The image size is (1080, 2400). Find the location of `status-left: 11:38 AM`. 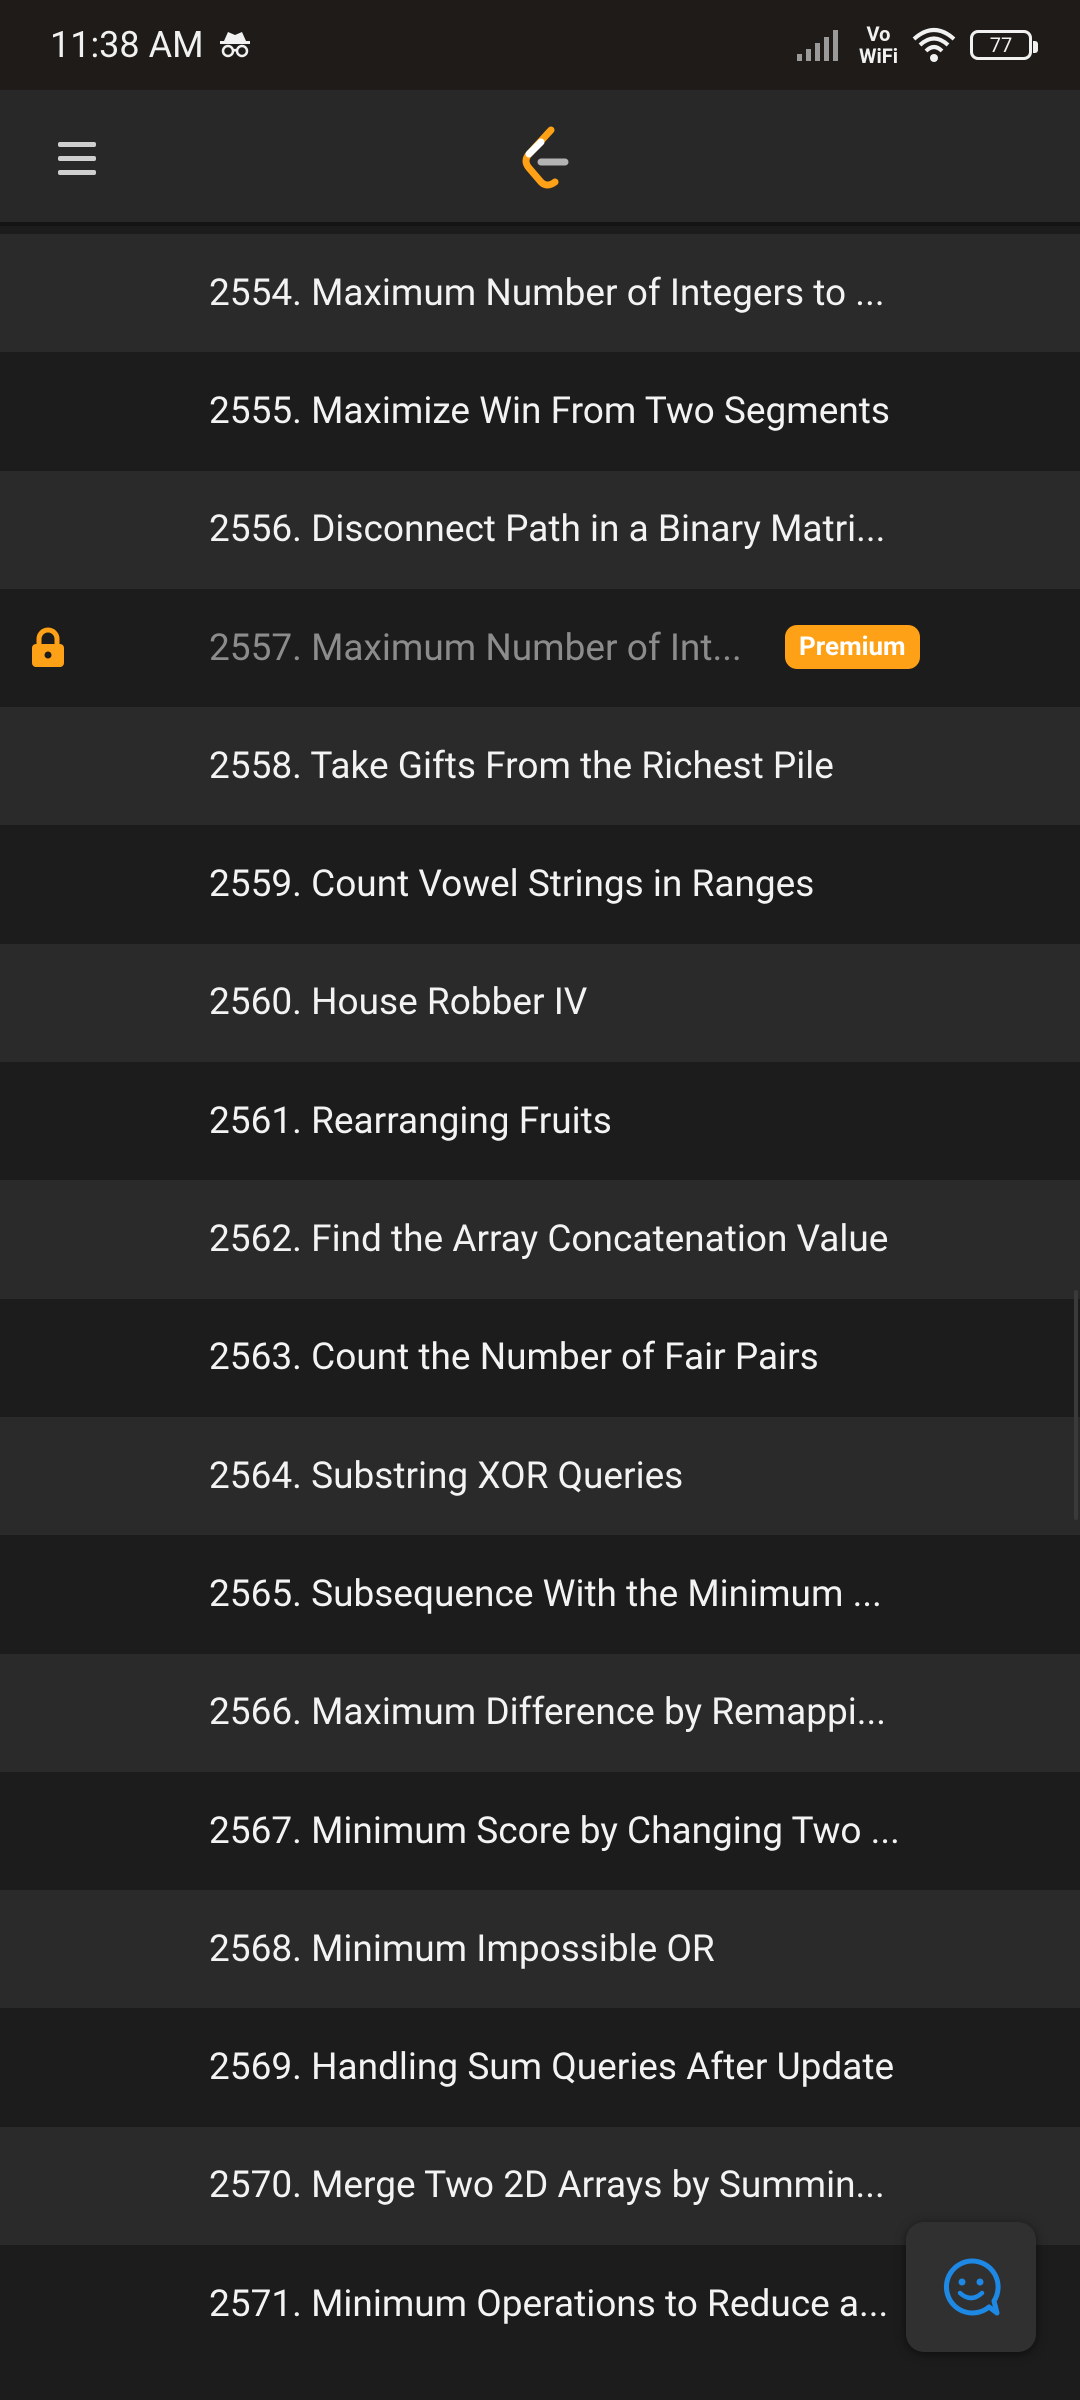

status-left: 11:38 AM is located at coordinates (151, 45).